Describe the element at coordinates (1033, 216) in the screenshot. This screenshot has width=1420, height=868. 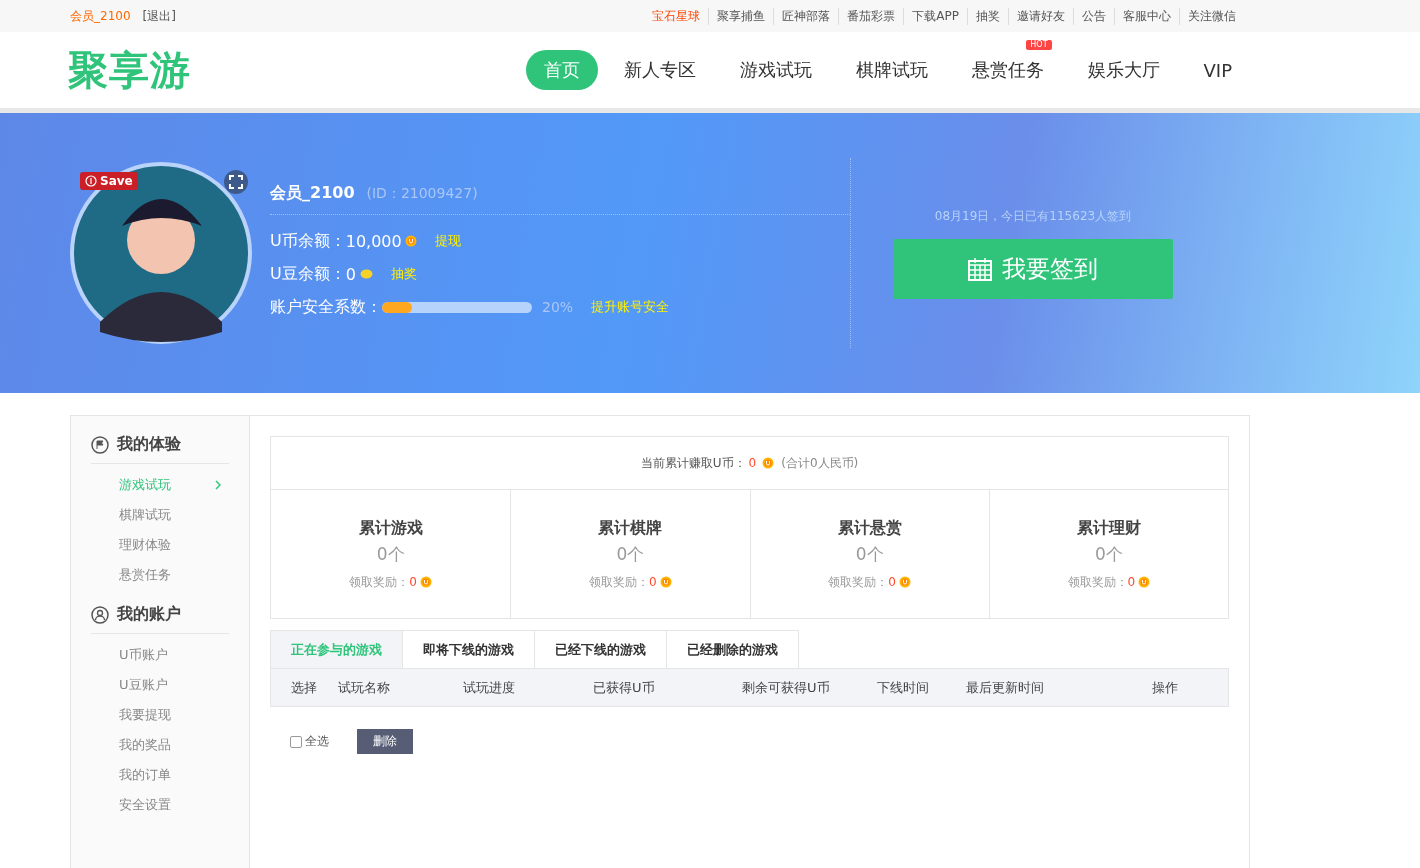
I see `checkin-note: 08月19日，今日已有115623人签到` at that location.